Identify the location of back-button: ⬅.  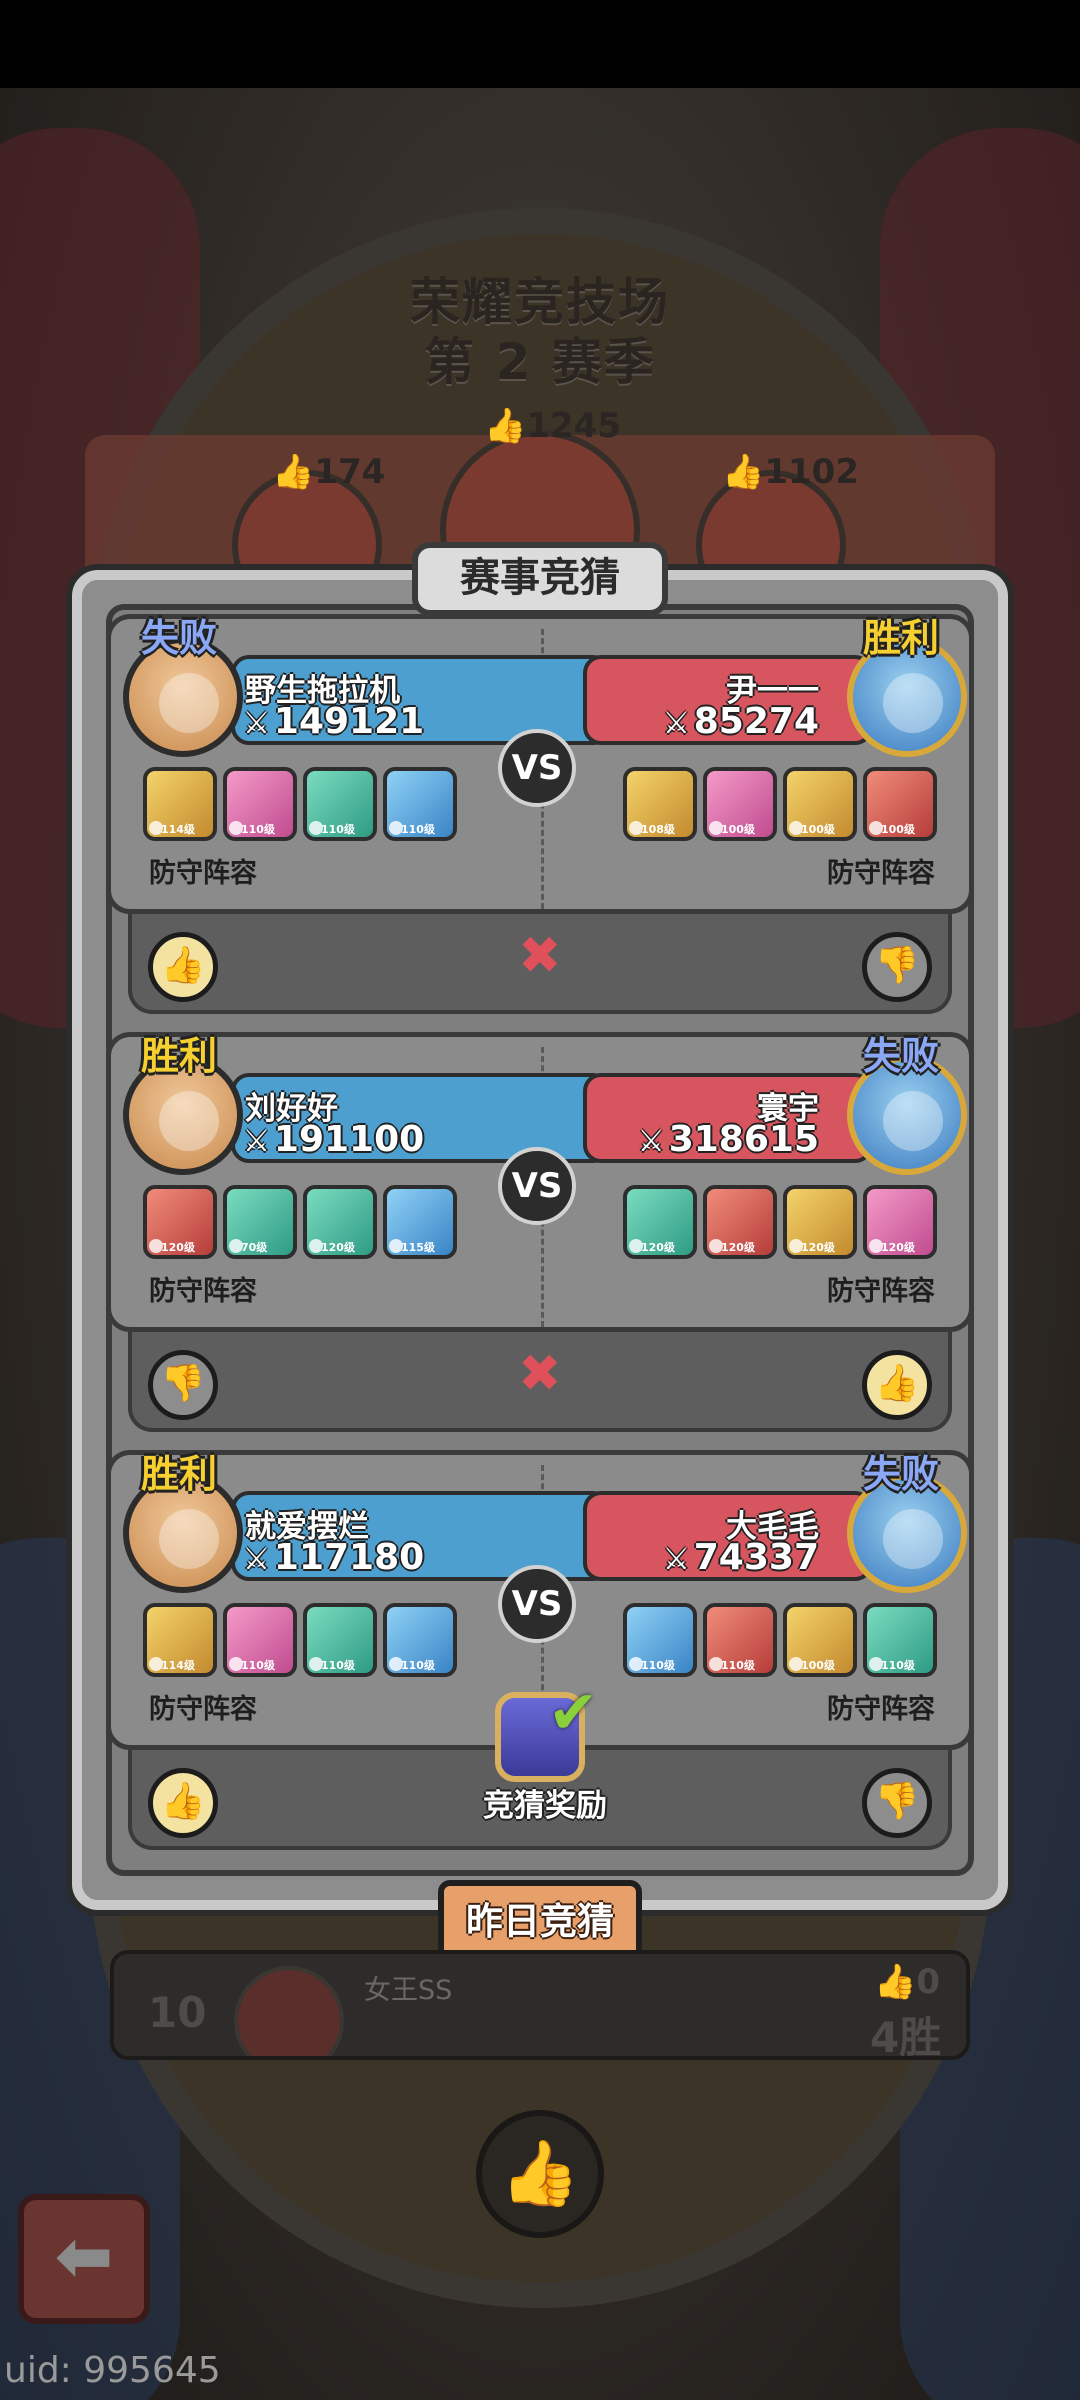
(84, 2259).